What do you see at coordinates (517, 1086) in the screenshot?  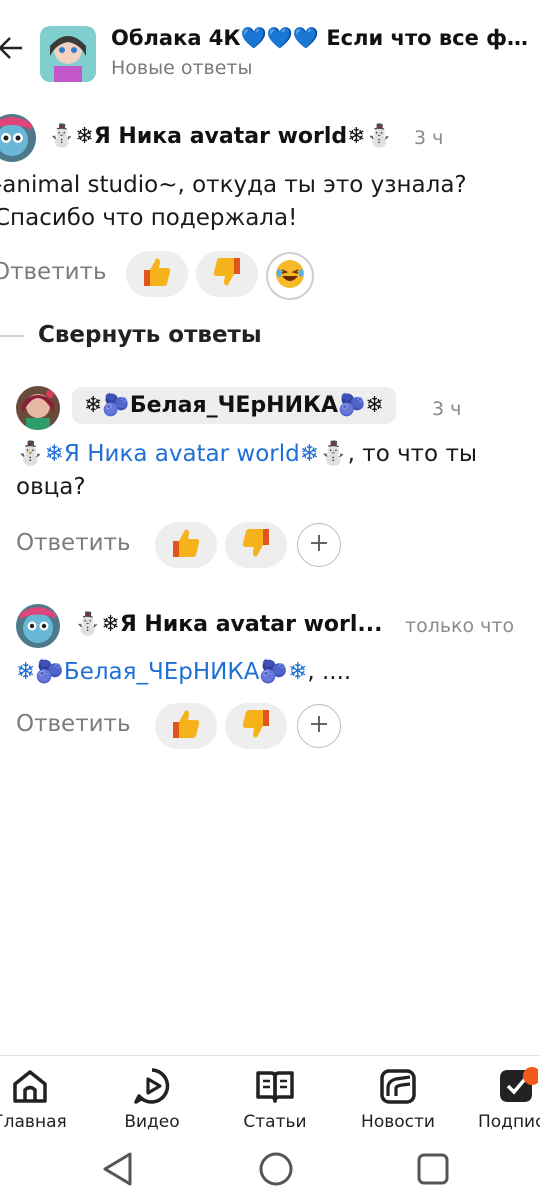 I see `subscriptions-icon` at bounding box center [517, 1086].